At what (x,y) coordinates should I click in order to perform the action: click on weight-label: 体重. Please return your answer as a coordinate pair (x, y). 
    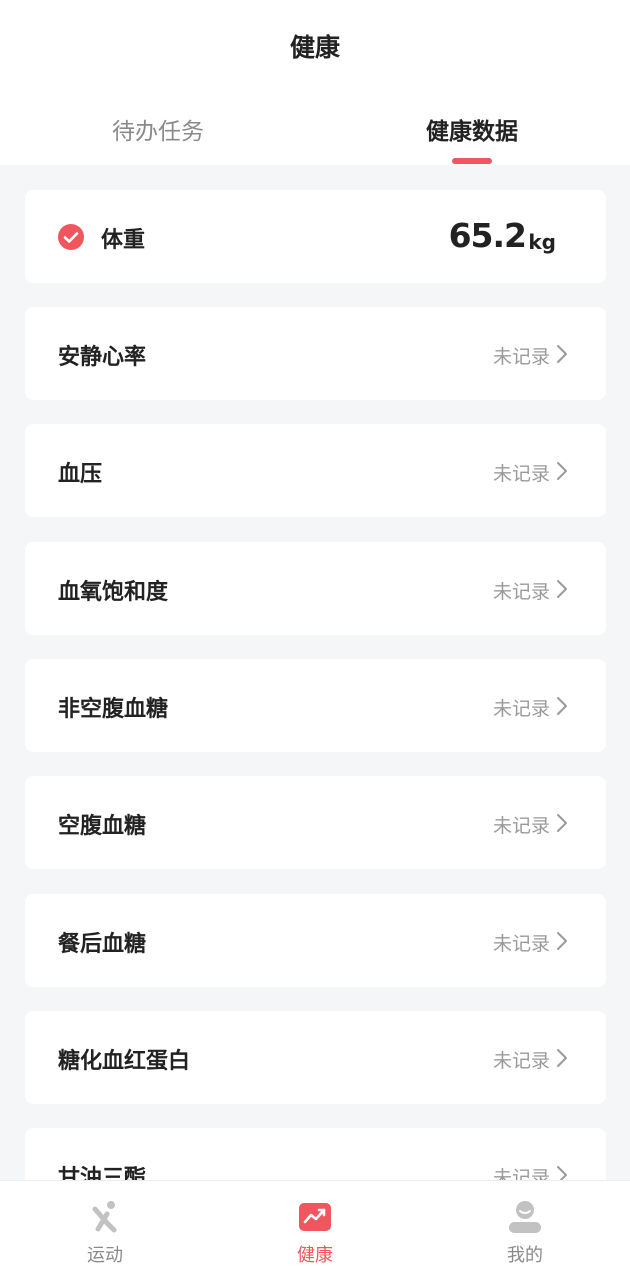
    Looking at the image, I should click on (123, 240).